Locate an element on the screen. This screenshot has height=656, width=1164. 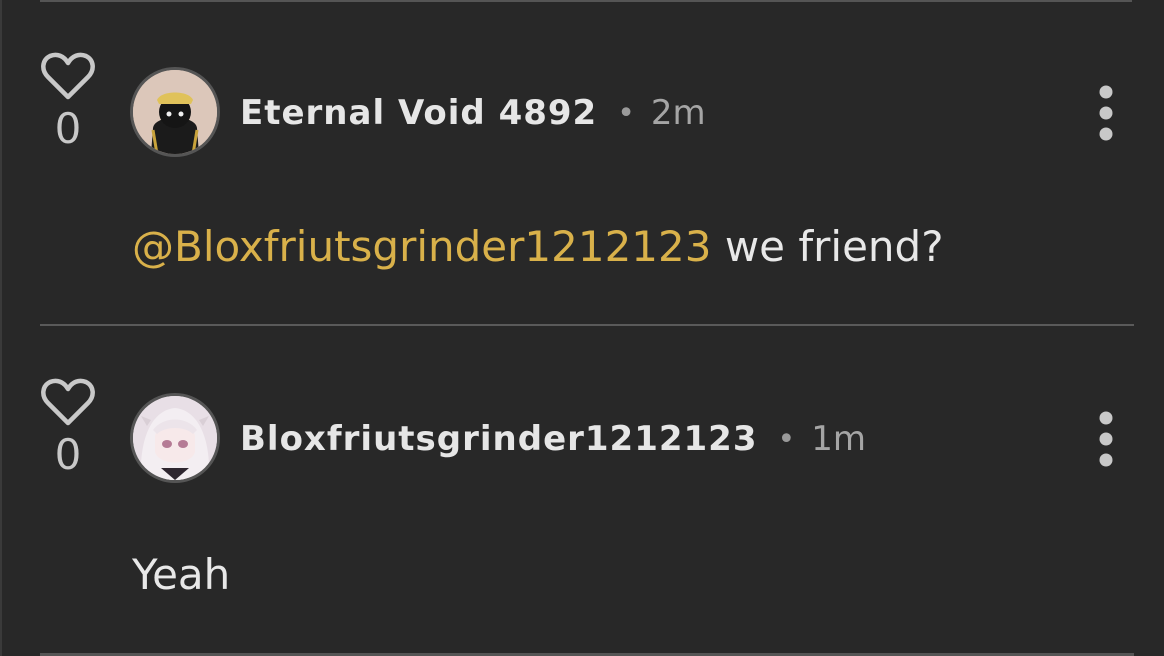
timestamp: 2m is located at coordinates (678, 113).